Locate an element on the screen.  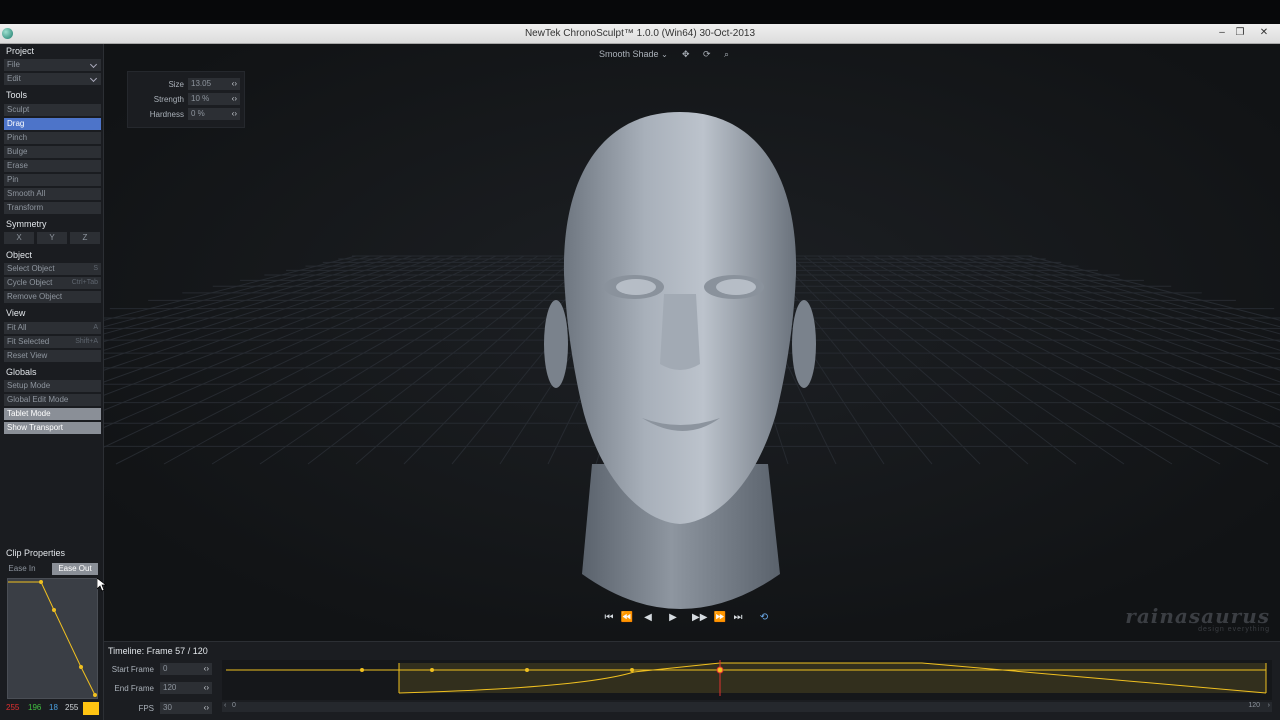
current-frame-key is located at coordinates (720, 670).